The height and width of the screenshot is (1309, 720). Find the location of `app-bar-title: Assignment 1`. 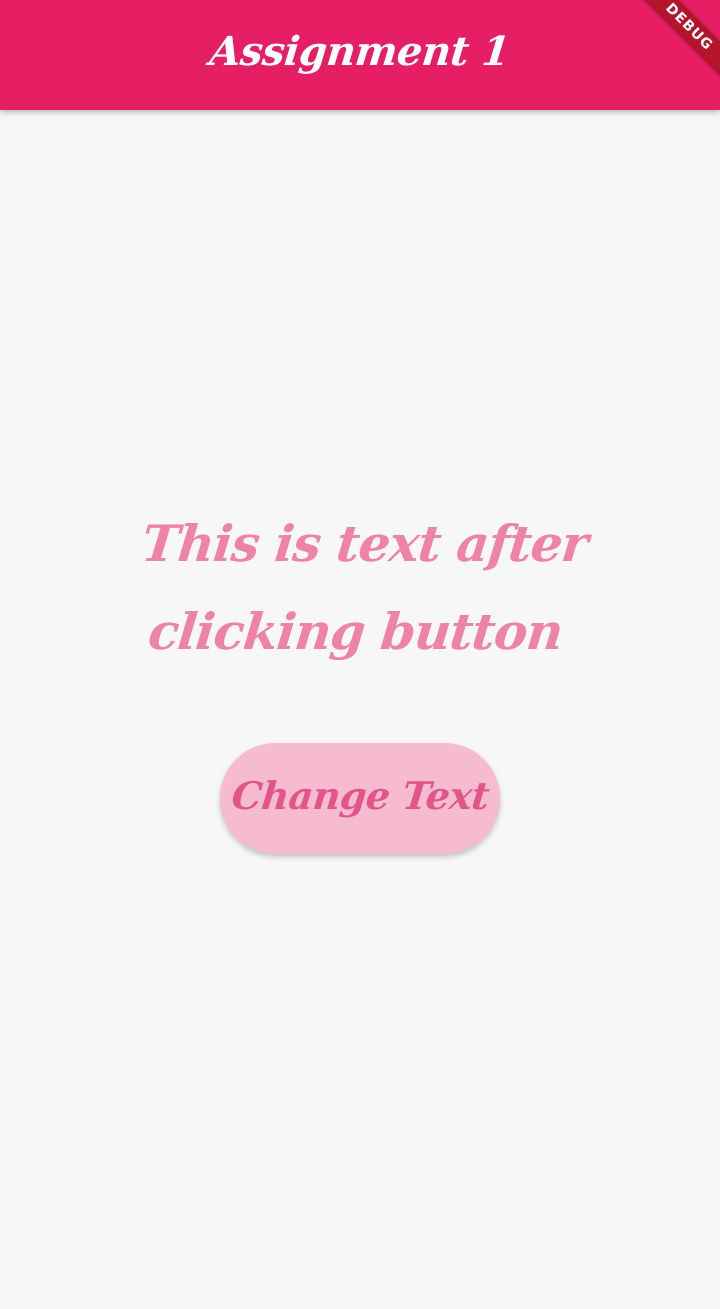

app-bar-title: Assignment 1 is located at coordinates (360, 51).